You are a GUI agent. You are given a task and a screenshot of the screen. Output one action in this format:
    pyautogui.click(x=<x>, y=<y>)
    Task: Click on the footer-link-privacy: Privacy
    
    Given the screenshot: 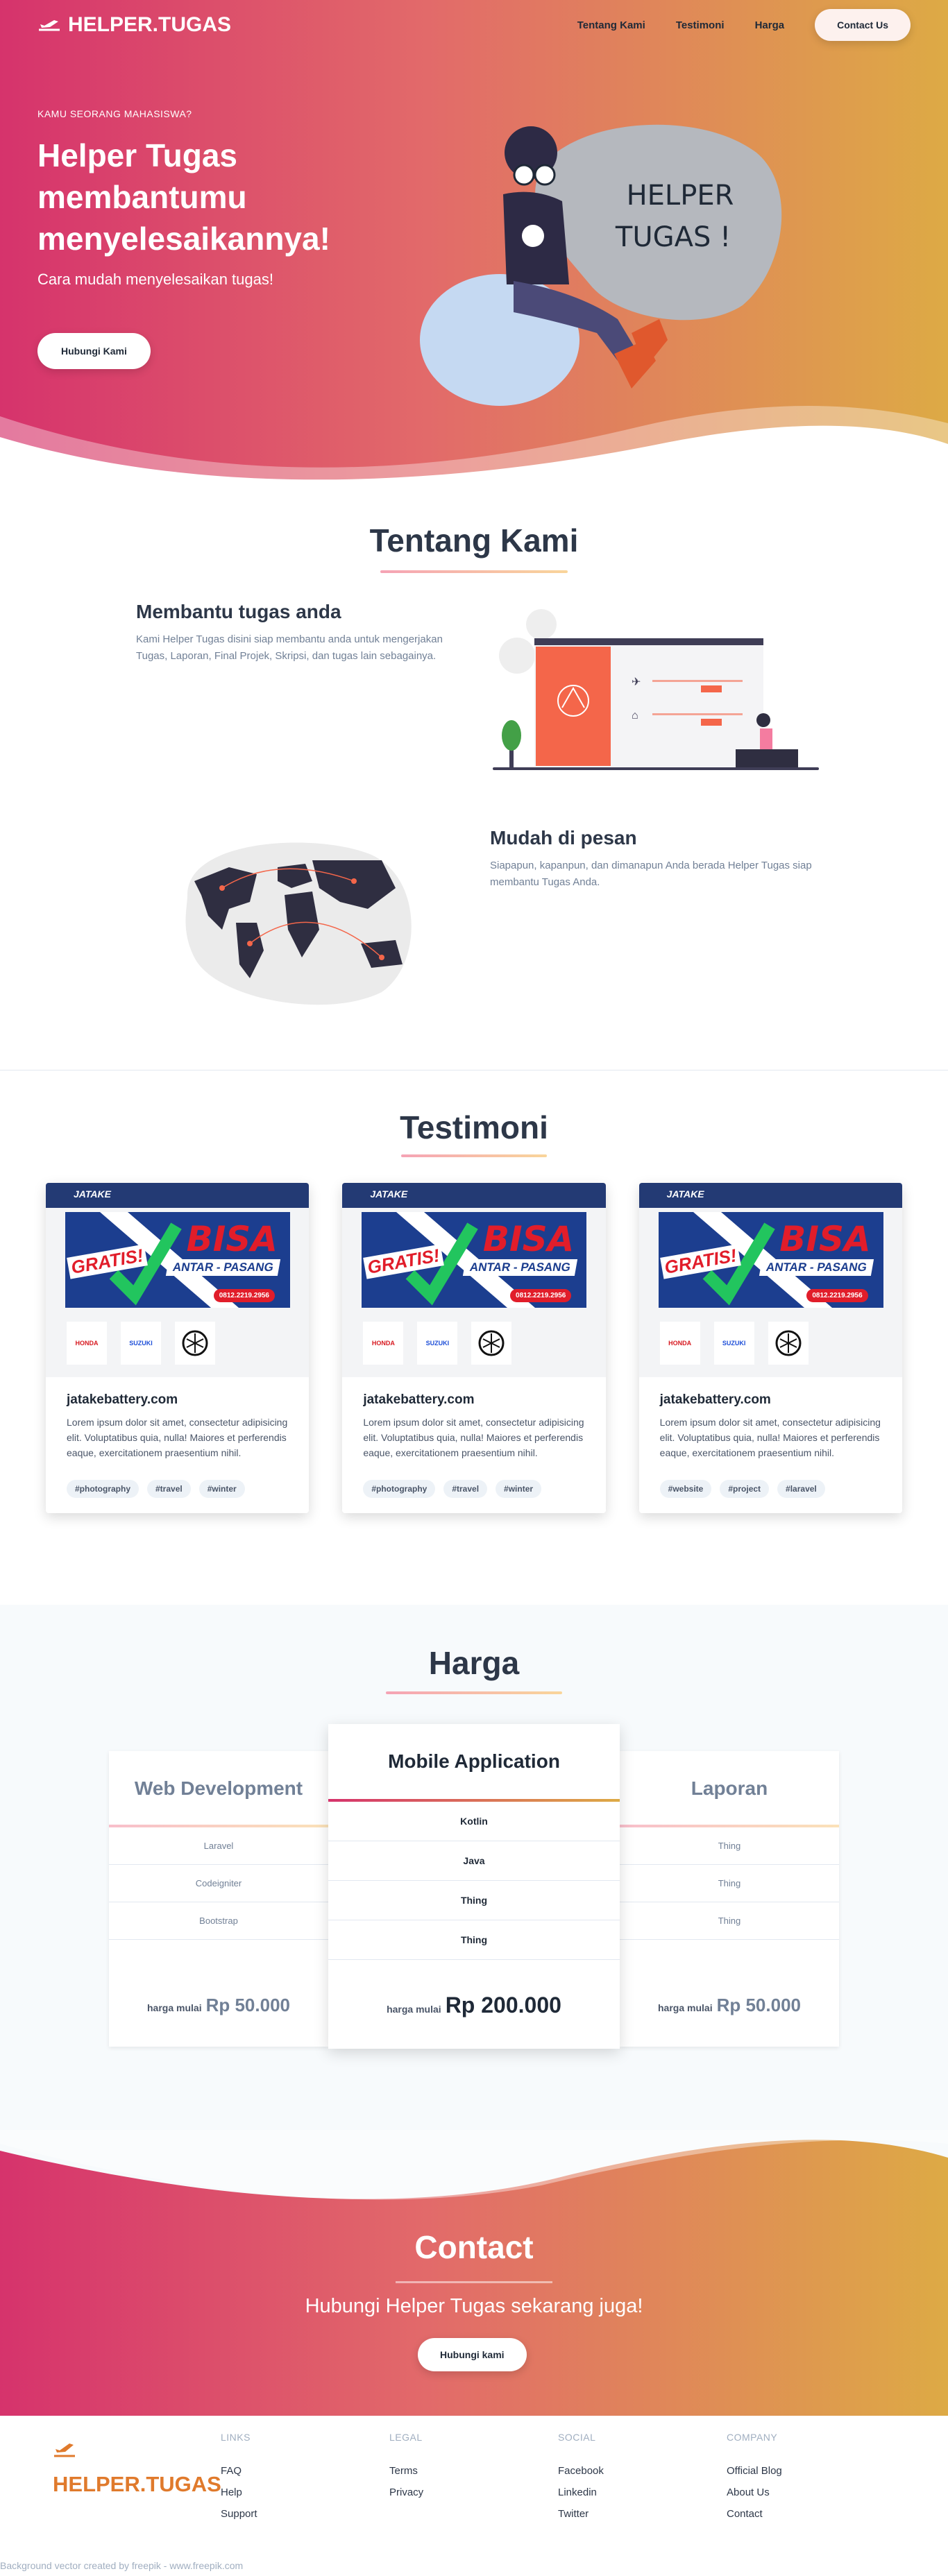 What is the action you would take?
    pyautogui.click(x=458, y=2492)
    